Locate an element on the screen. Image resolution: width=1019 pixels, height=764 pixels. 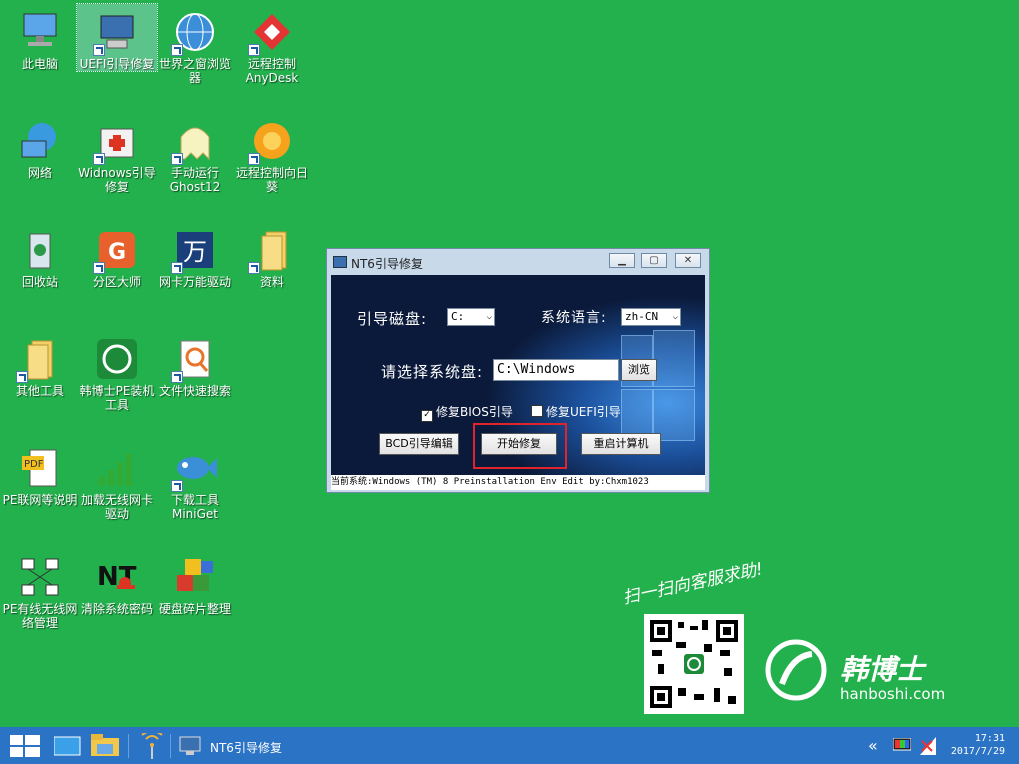
desktop-icon-uefi-boot-repair: UEFI引导修复 is located at coordinates (117, 37).